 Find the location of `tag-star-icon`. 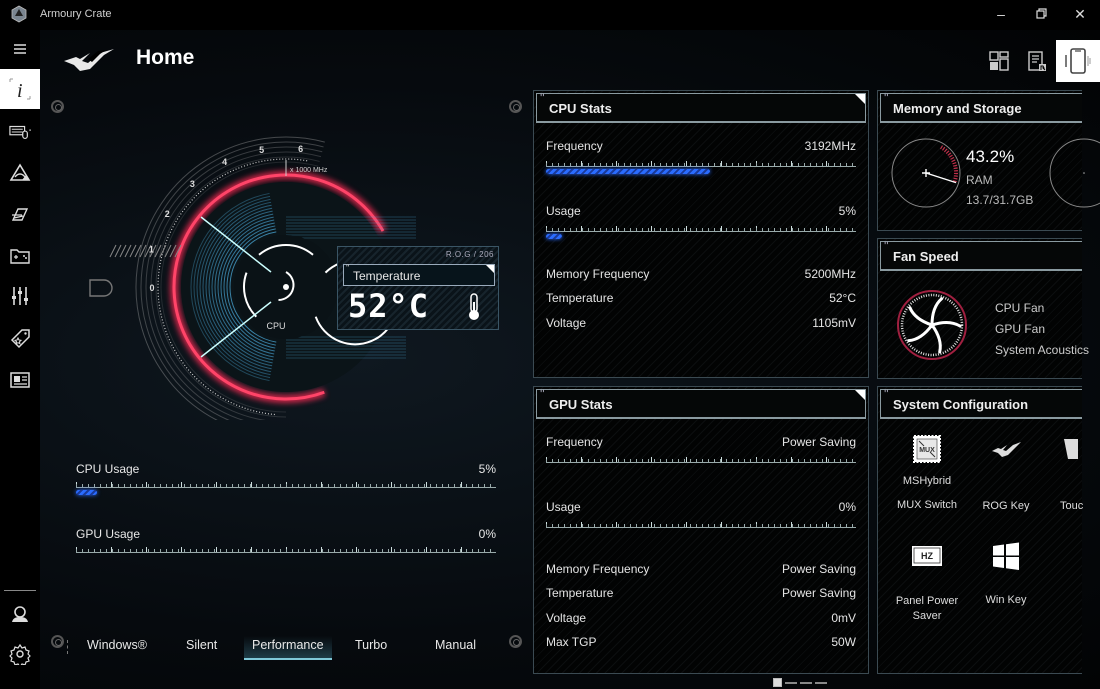

tag-star-icon is located at coordinates (20, 339).